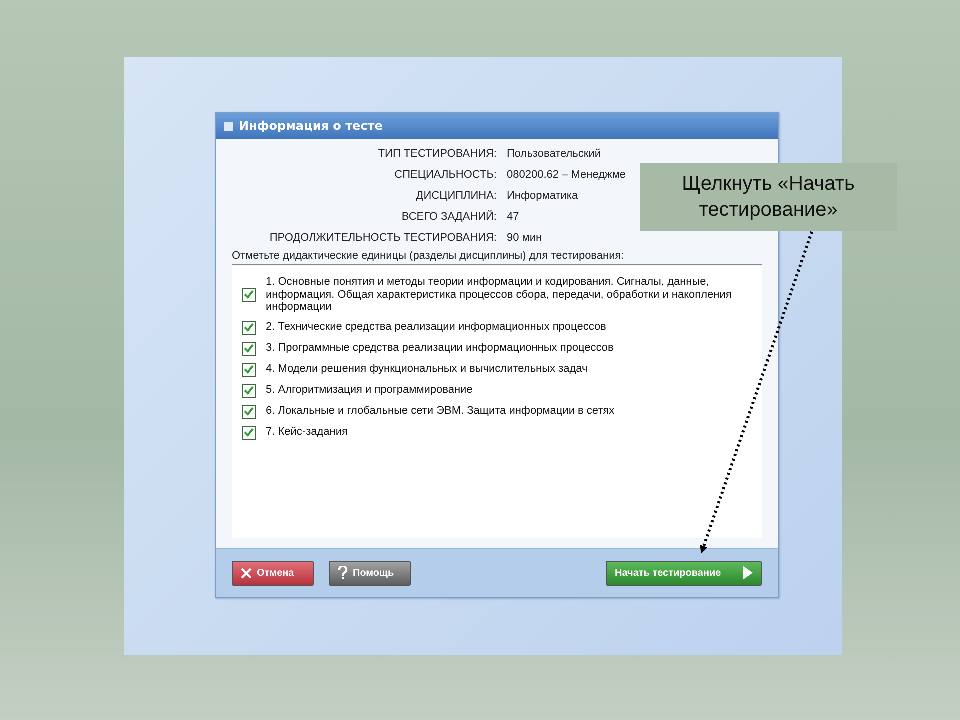 Image resolution: width=960 pixels, height=720 pixels. What do you see at coordinates (369, 390) in the screenshot?
I see `section-label: 5. Алгоритмизация и программирование` at bounding box center [369, 390].